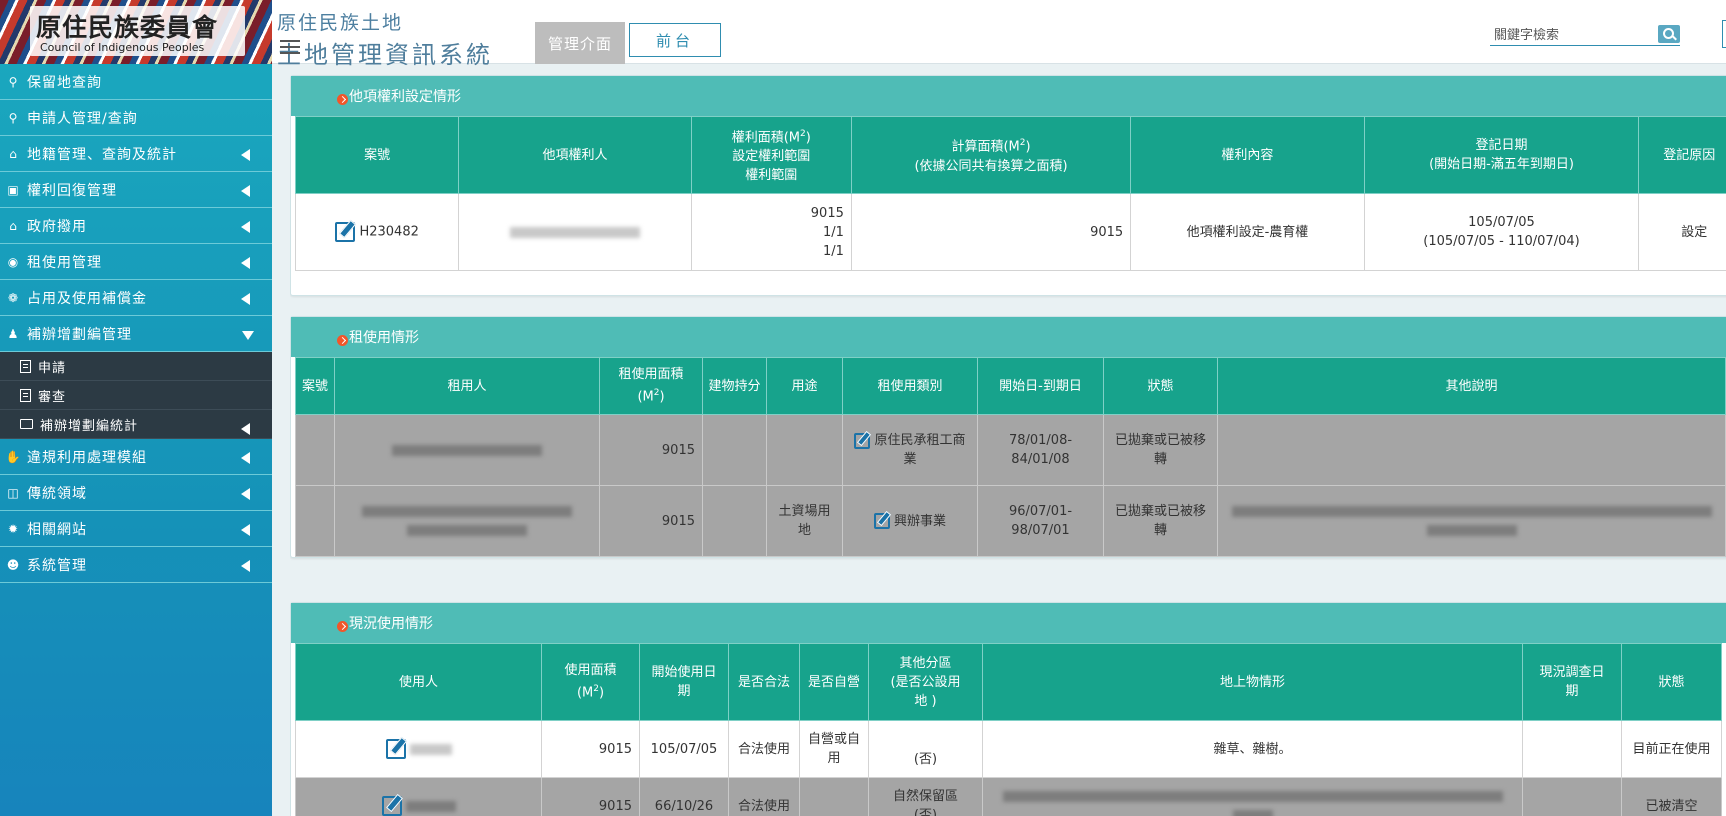 This screenshot has height=816, width=1726. I want to click on column-header: 是否自營, so click(834, 682).